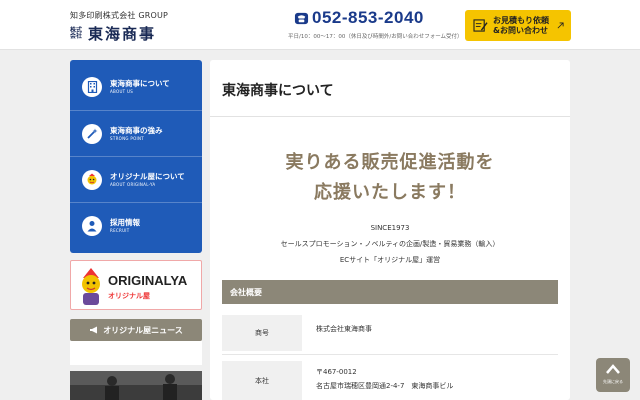 The height and width of the screenshot is (400, 640). I want to click on postal-code: 〒467-0012, so click(336, 372).